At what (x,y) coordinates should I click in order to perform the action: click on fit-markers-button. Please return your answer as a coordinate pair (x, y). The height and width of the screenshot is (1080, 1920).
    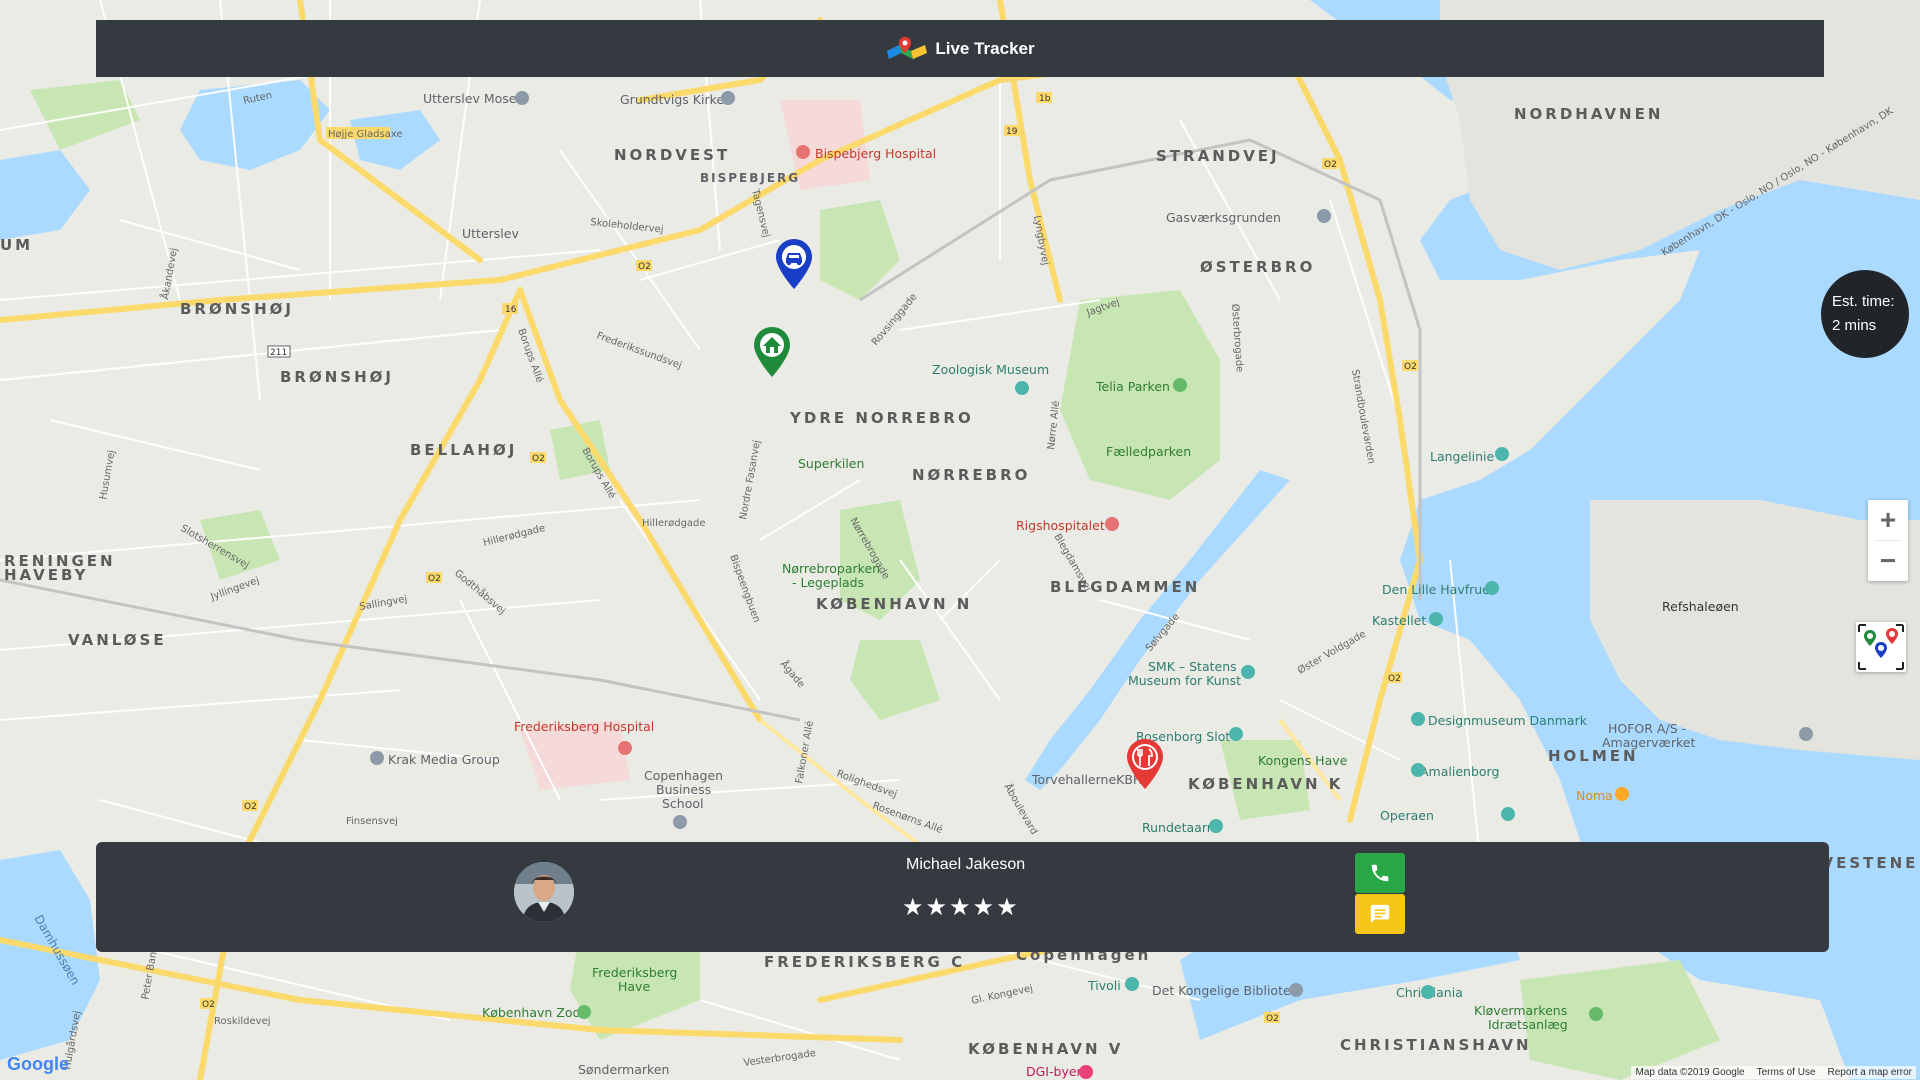
    Looking at the image, I should click on (1881, 647).